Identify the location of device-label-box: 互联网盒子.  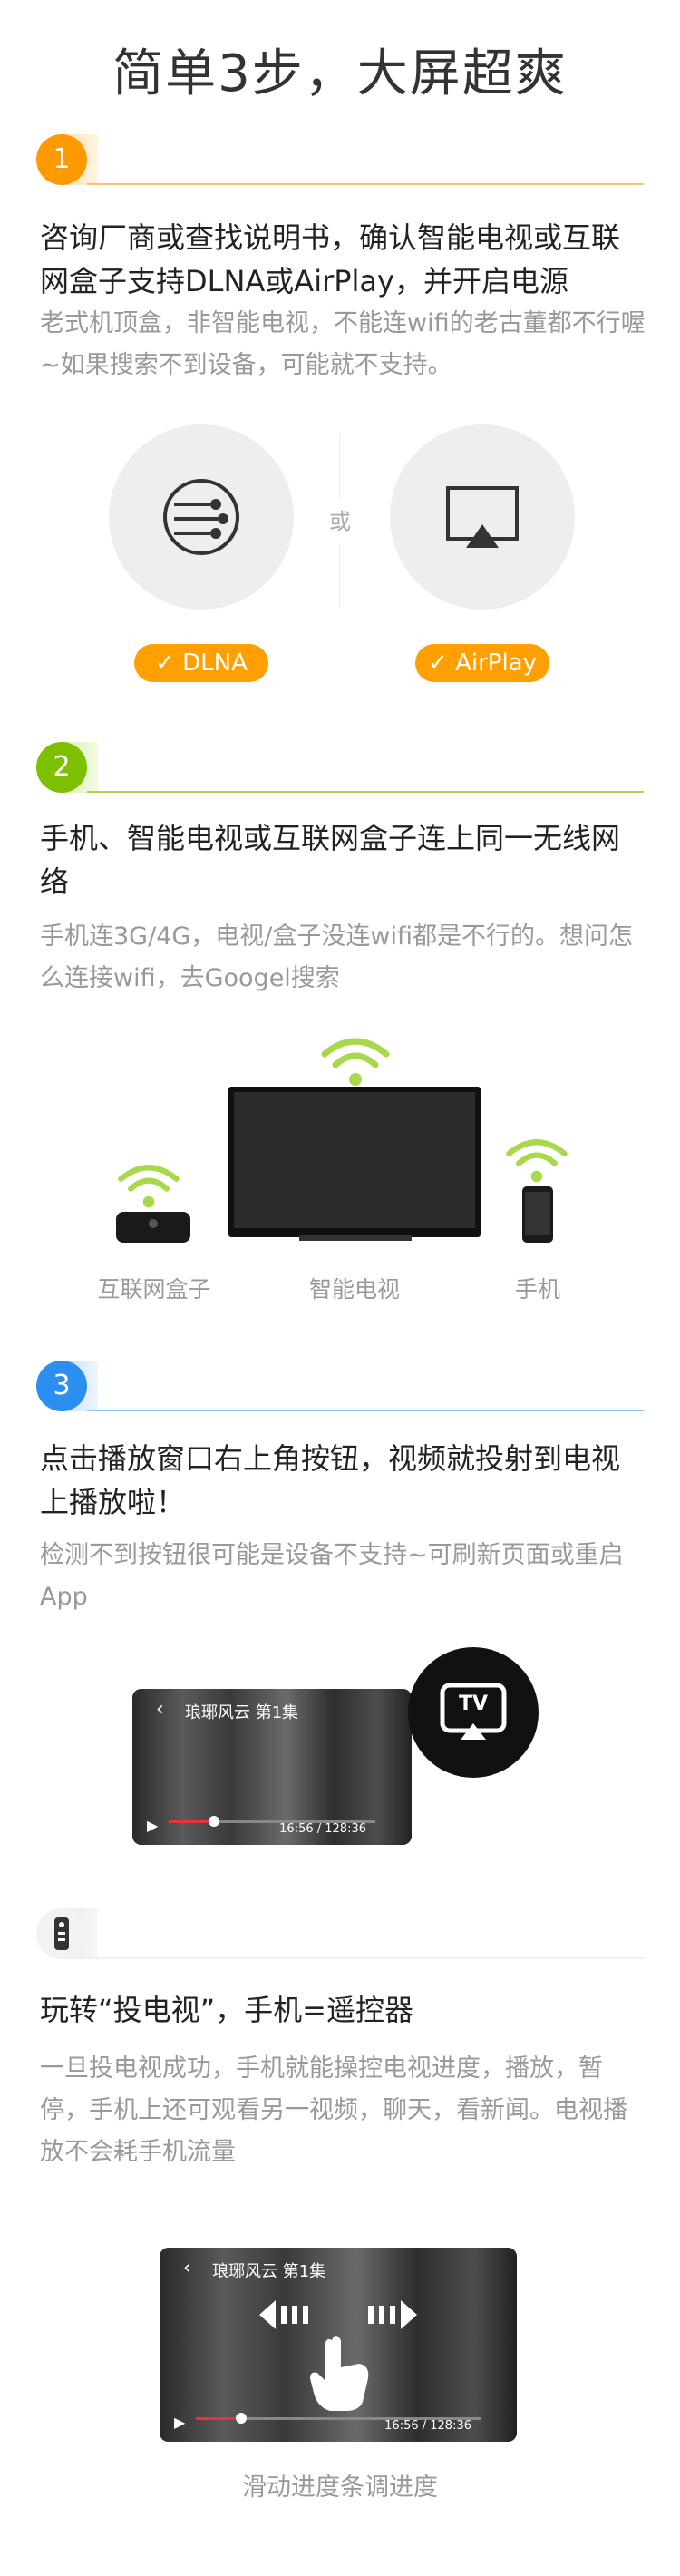
(154, 1289).